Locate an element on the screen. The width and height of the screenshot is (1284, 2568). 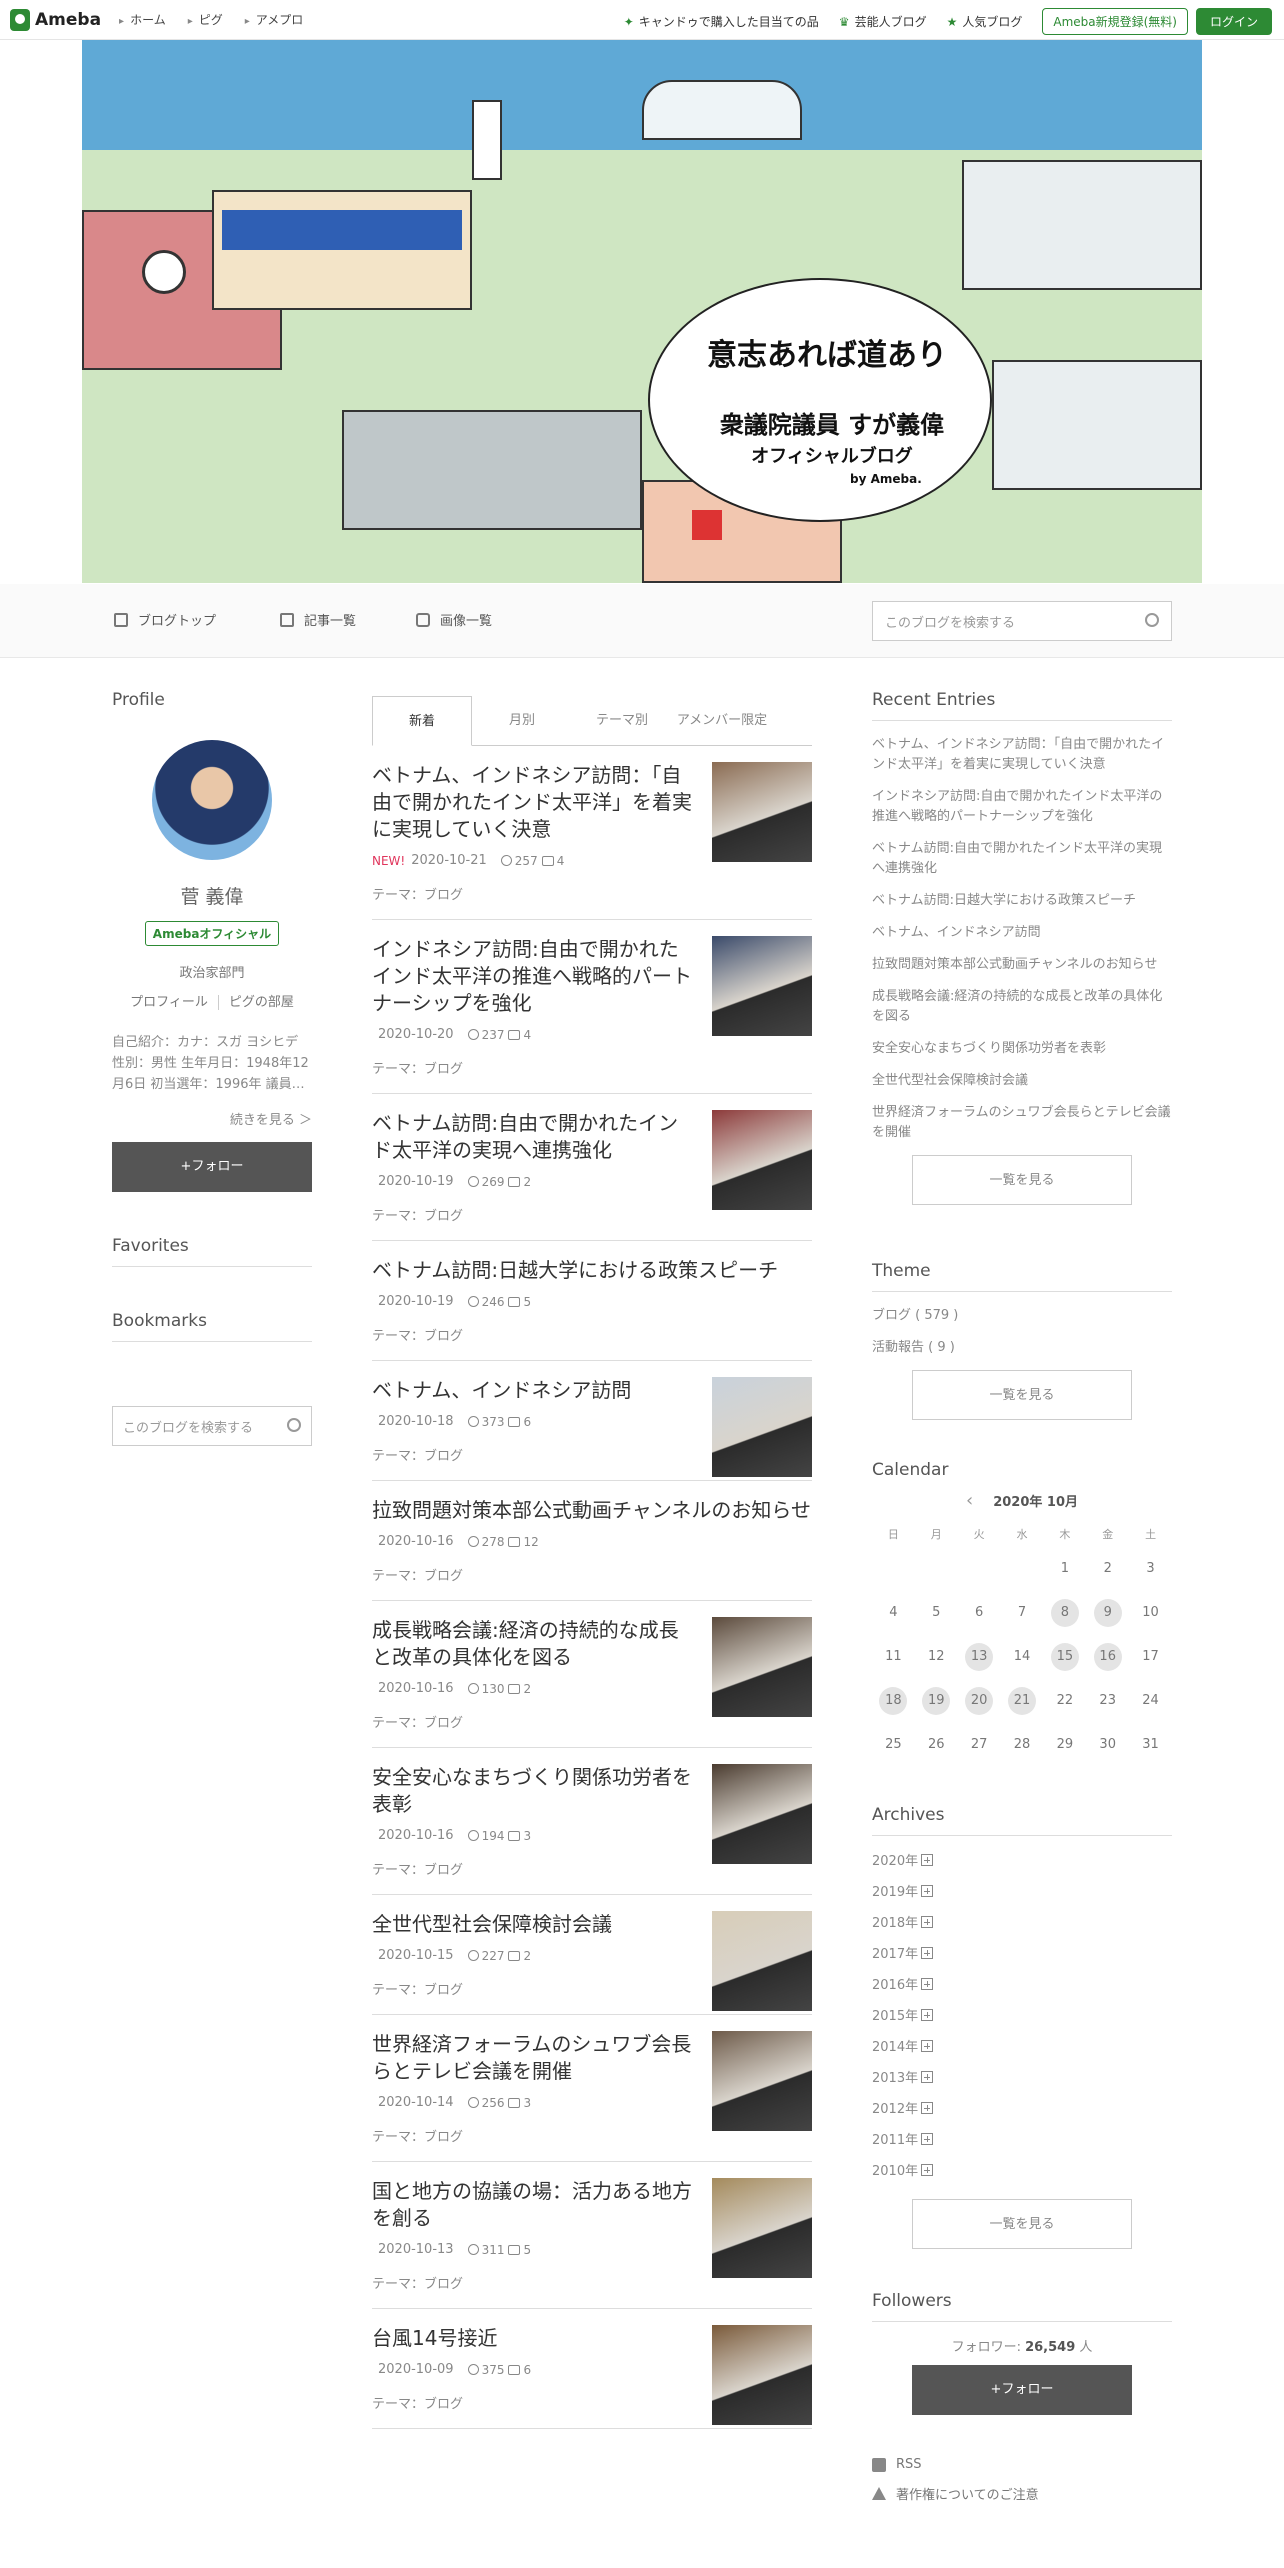
archive-year: 2015年 is located at coordinates (1022, 2014).